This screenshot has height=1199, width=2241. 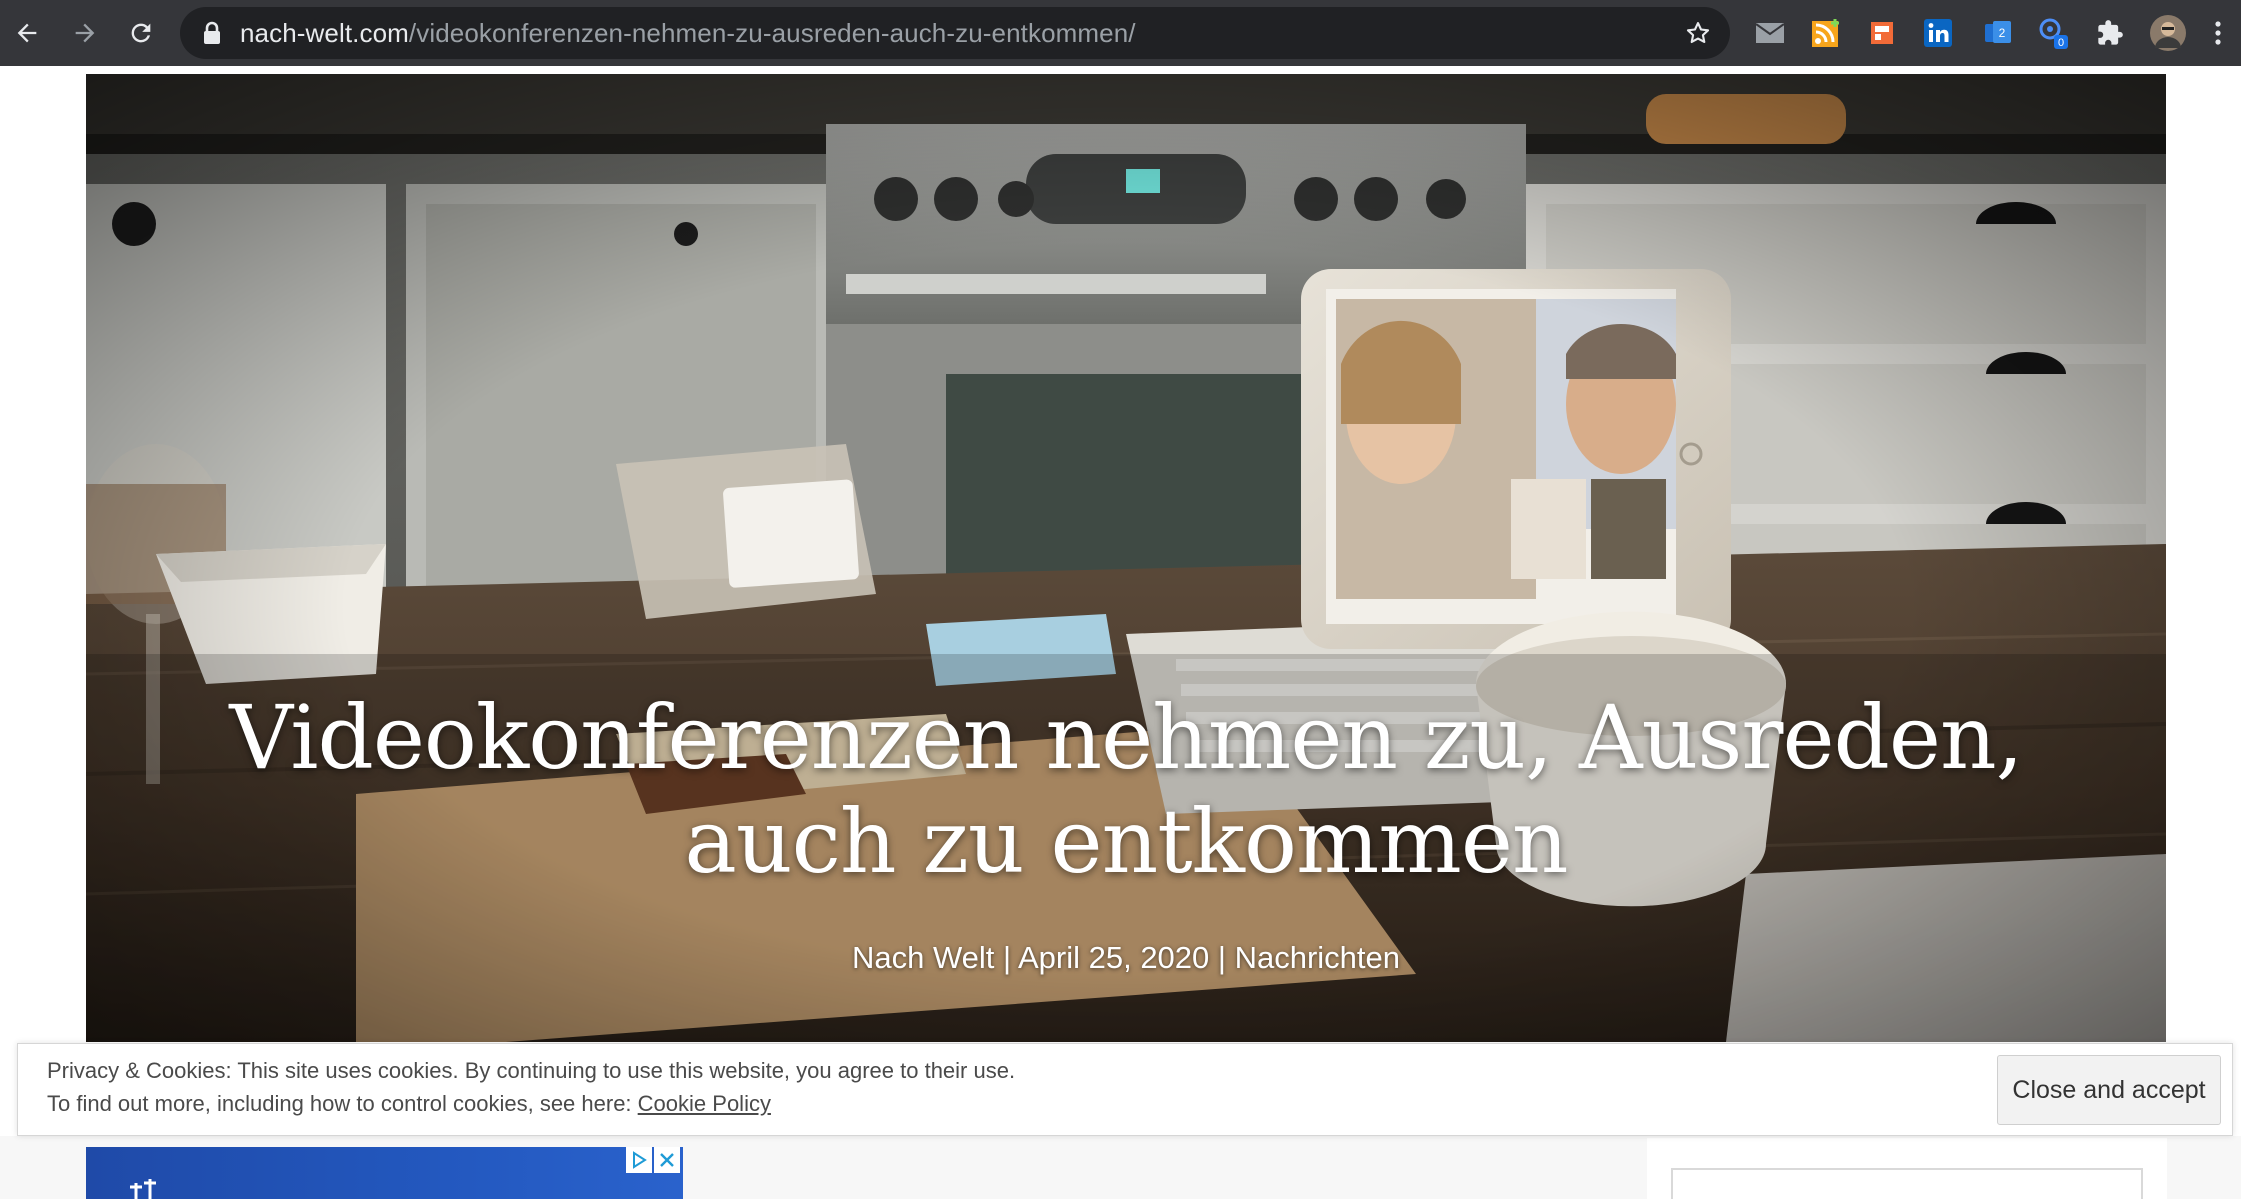 I want to click on close-icon, so click(x=667, y=1160).